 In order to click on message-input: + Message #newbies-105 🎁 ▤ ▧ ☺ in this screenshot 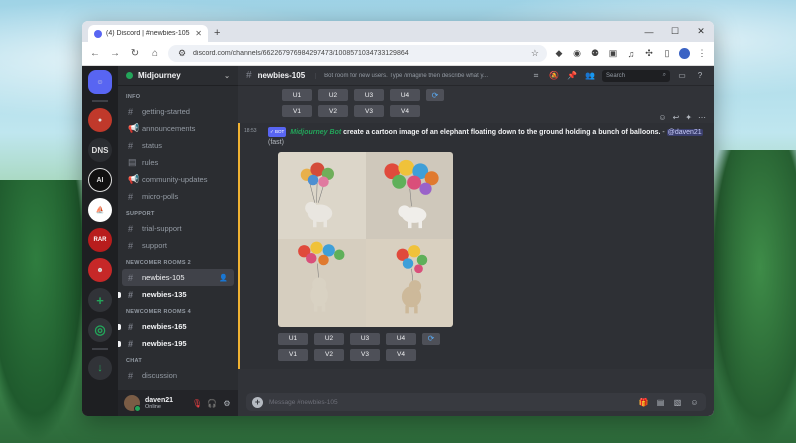, I will do `click(476, 402)`.